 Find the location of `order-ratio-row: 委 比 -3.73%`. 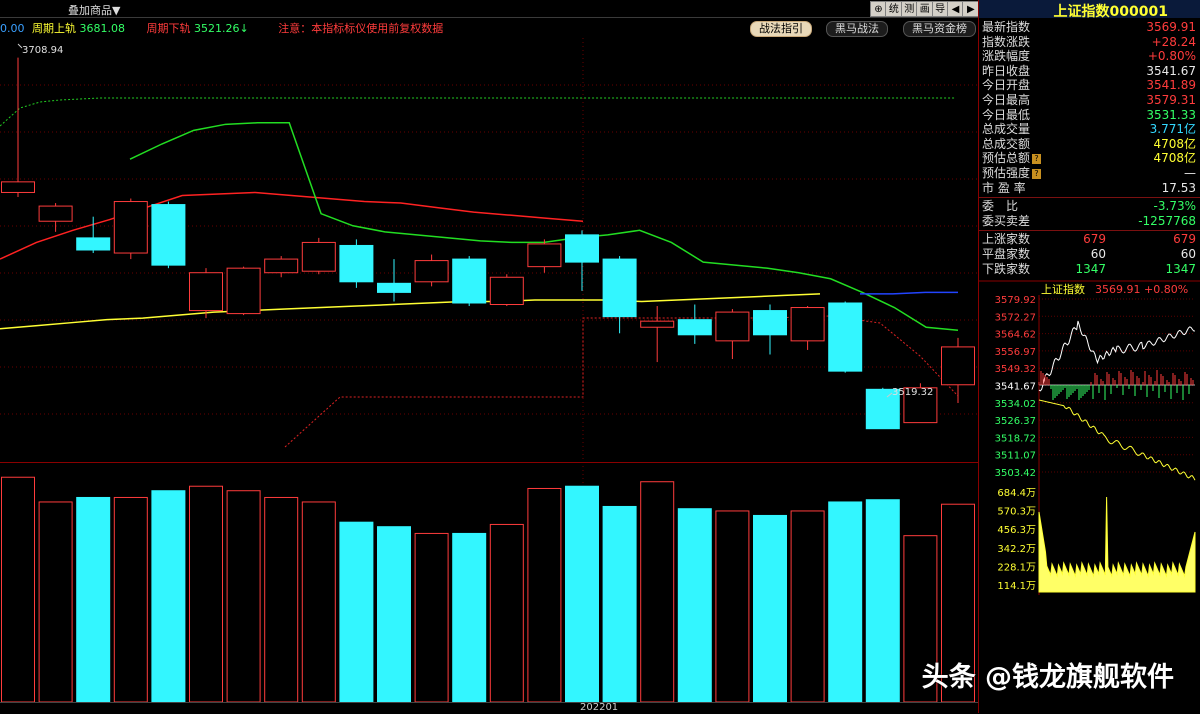

order-ratio-row: 委 比 -3.73% is located at coordinates (1090, 206).